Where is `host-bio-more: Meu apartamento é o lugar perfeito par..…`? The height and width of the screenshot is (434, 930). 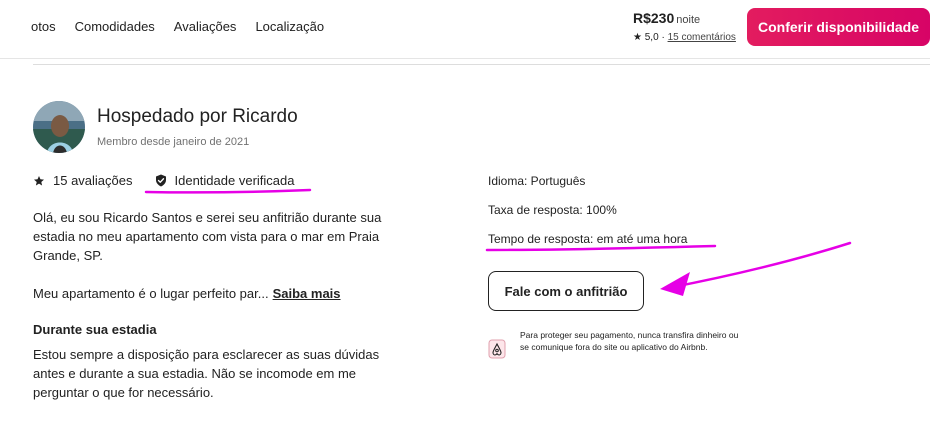
host-bio-more: Meu apartamento é o lugar perfeito par..… is located at coordinates (187, 293).